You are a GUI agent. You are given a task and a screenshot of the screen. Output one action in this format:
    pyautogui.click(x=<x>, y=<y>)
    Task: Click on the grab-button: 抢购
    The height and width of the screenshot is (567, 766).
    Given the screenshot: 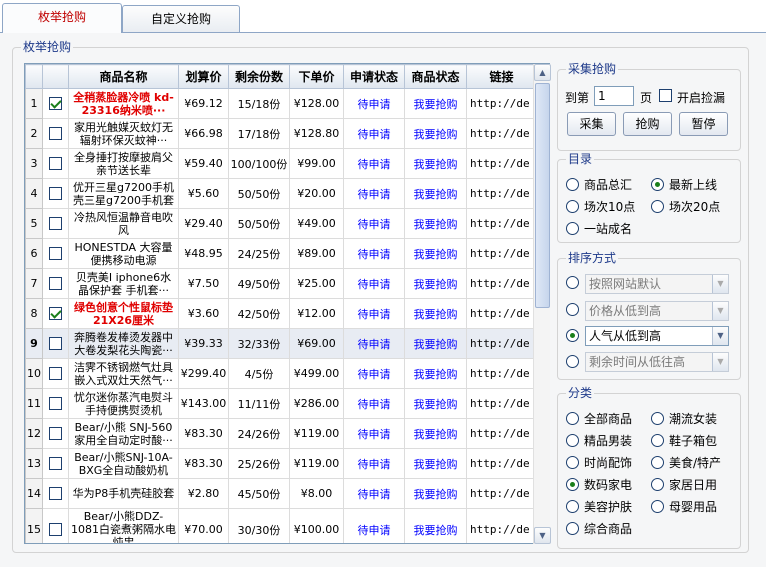 What is the action you would take?
    pyautogui.click(x=647, y=124)
    